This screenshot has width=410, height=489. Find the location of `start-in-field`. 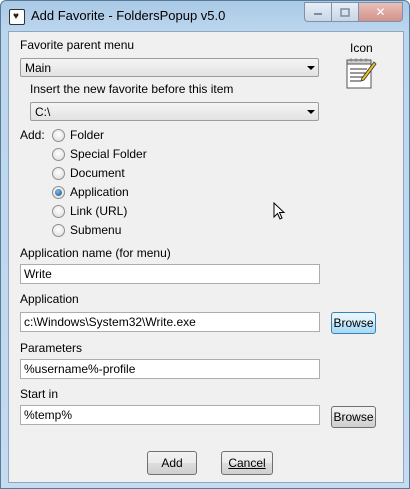

start-in-field is located at coordinates (170, 415).